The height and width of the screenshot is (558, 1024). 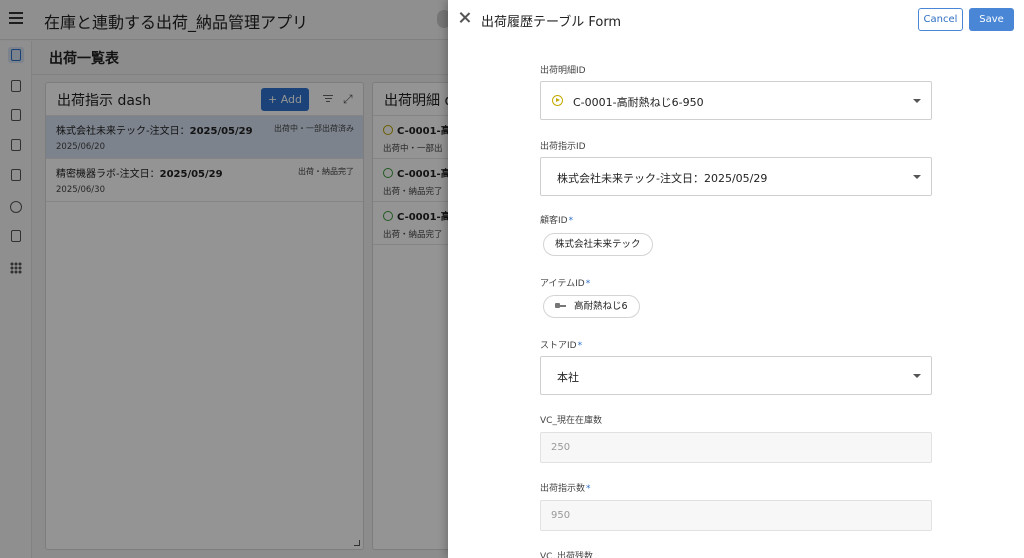 What do you see at coordinates (465, 18) in the screenshot?
I see `close-icon` at bounding box center [465, 18].